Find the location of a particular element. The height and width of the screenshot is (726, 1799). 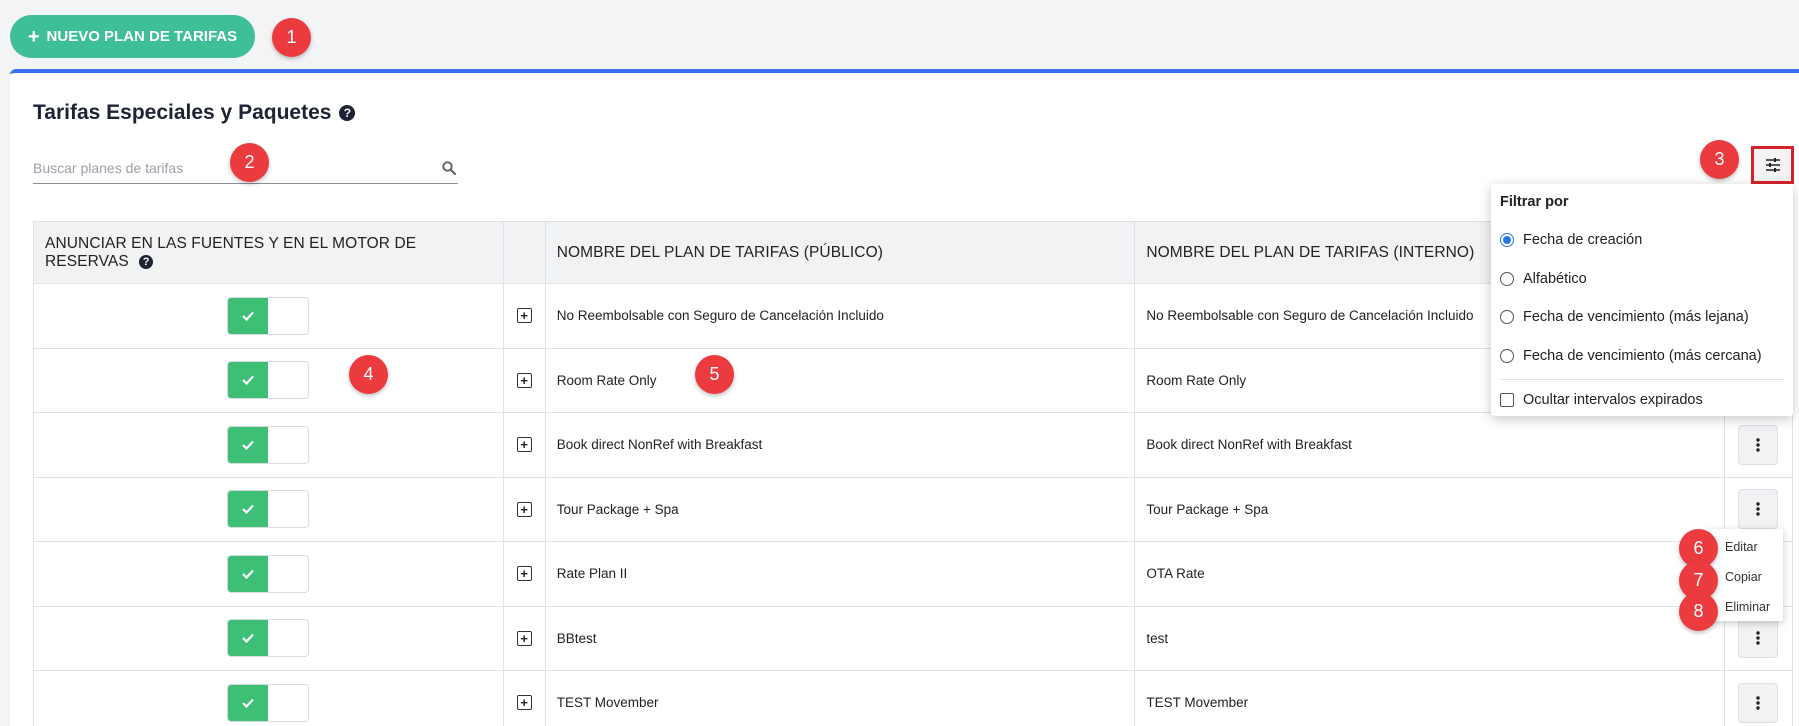

hide-expired-option: Ocultar intervalos expirados is located at coordinates (1642, 400).